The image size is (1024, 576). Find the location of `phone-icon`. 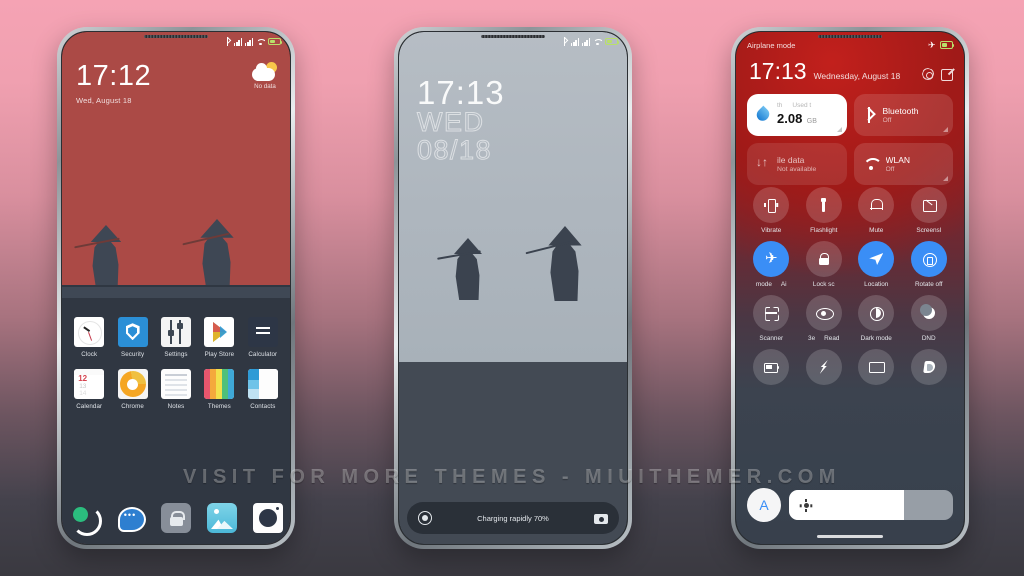

phone-icon is located at coordinates (84, 518).